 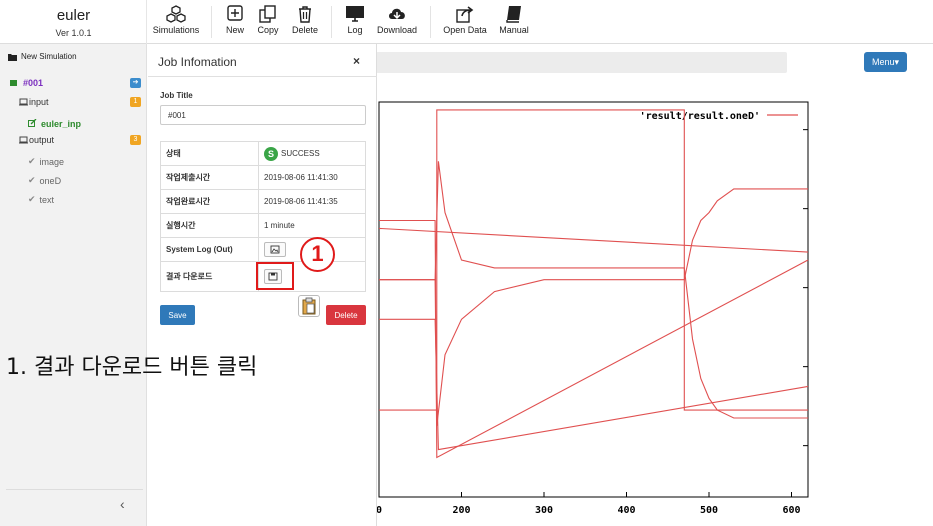 What do you see at coordinates (50, 180) in the screenshot?
I see `output-item-label: oneD` at bounding box center [50, 180].